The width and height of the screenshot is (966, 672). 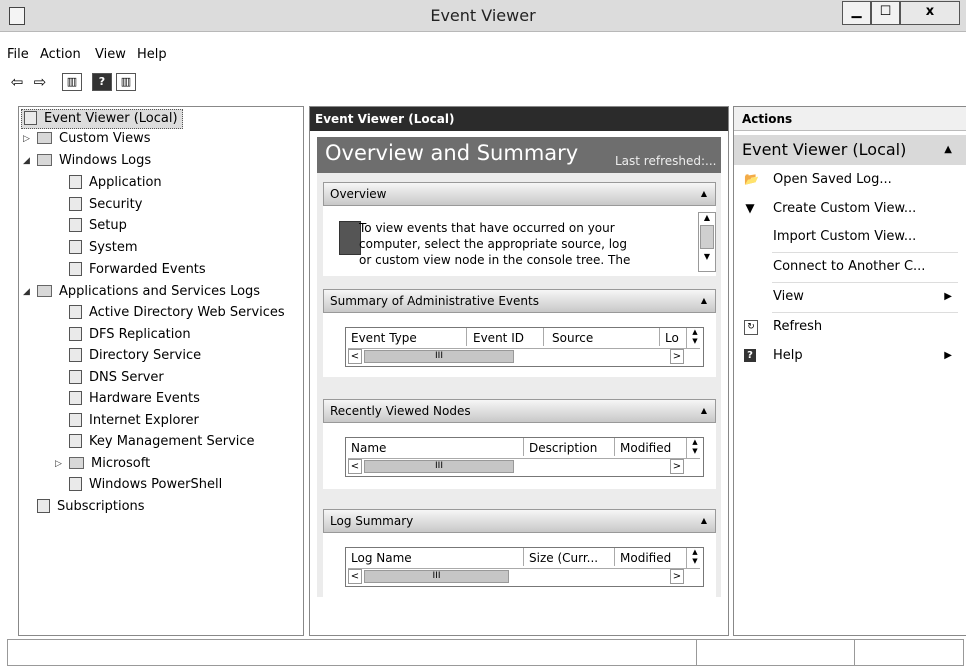 I want to click on col-log: Lo, so click(x=672, y=338).